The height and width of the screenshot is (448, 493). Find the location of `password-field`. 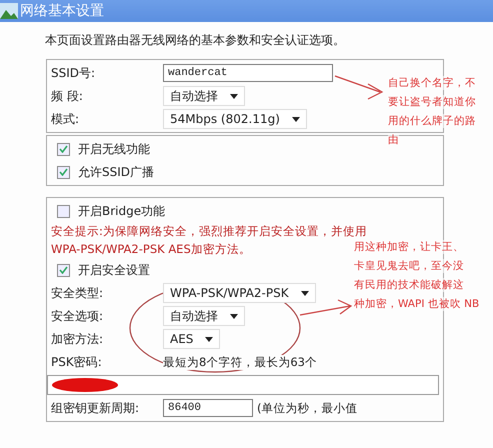

password-field is located at coordinates (243, 385).